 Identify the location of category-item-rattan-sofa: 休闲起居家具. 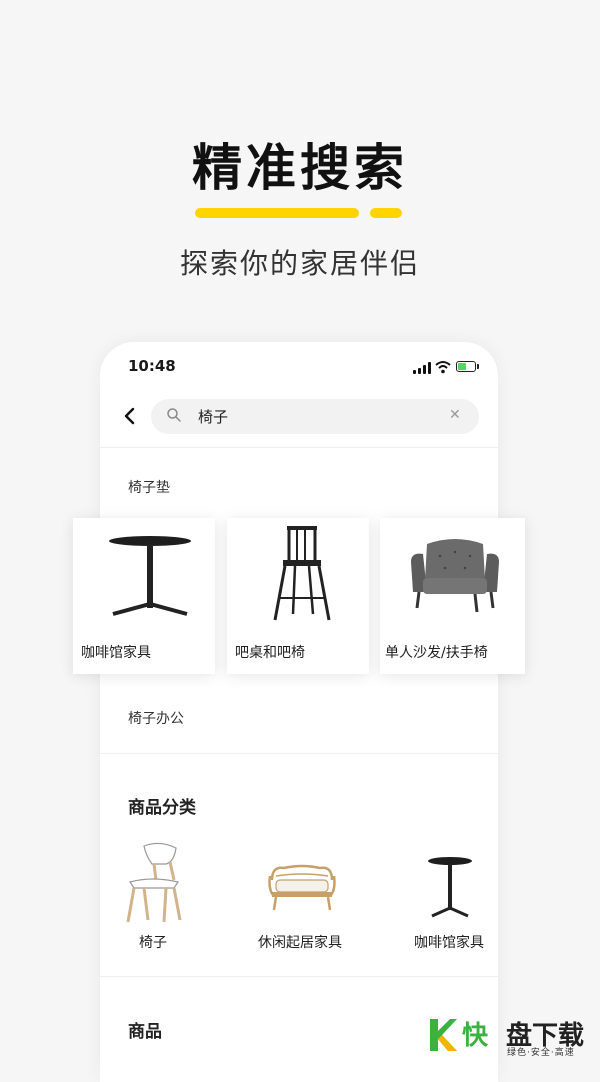
(303, 897).